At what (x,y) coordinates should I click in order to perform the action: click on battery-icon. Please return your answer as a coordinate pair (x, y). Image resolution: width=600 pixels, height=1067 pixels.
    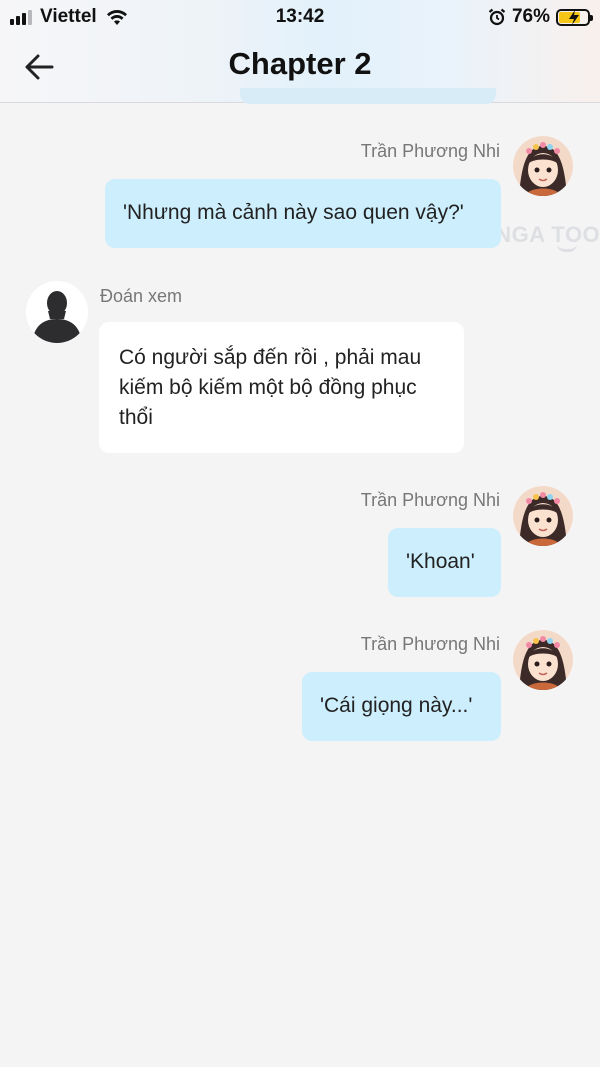
    Looking at the image, I should click on (574, 17).